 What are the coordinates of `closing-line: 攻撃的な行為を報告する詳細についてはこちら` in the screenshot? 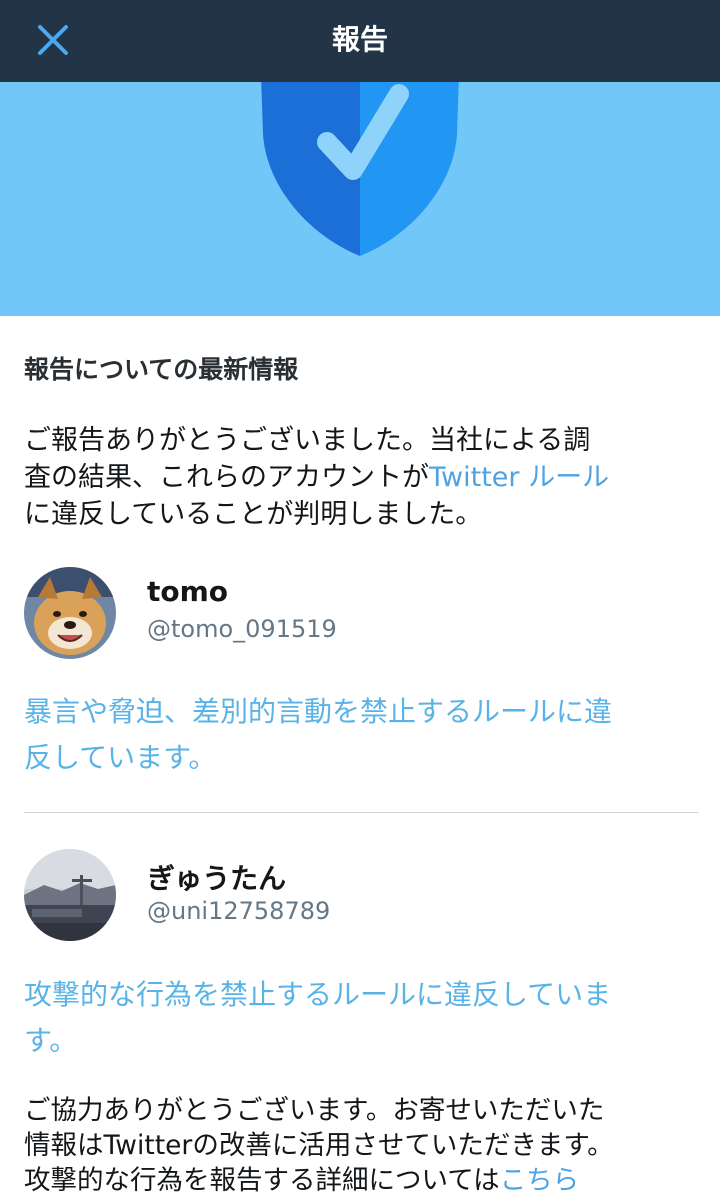 It's located at (369, 1180).